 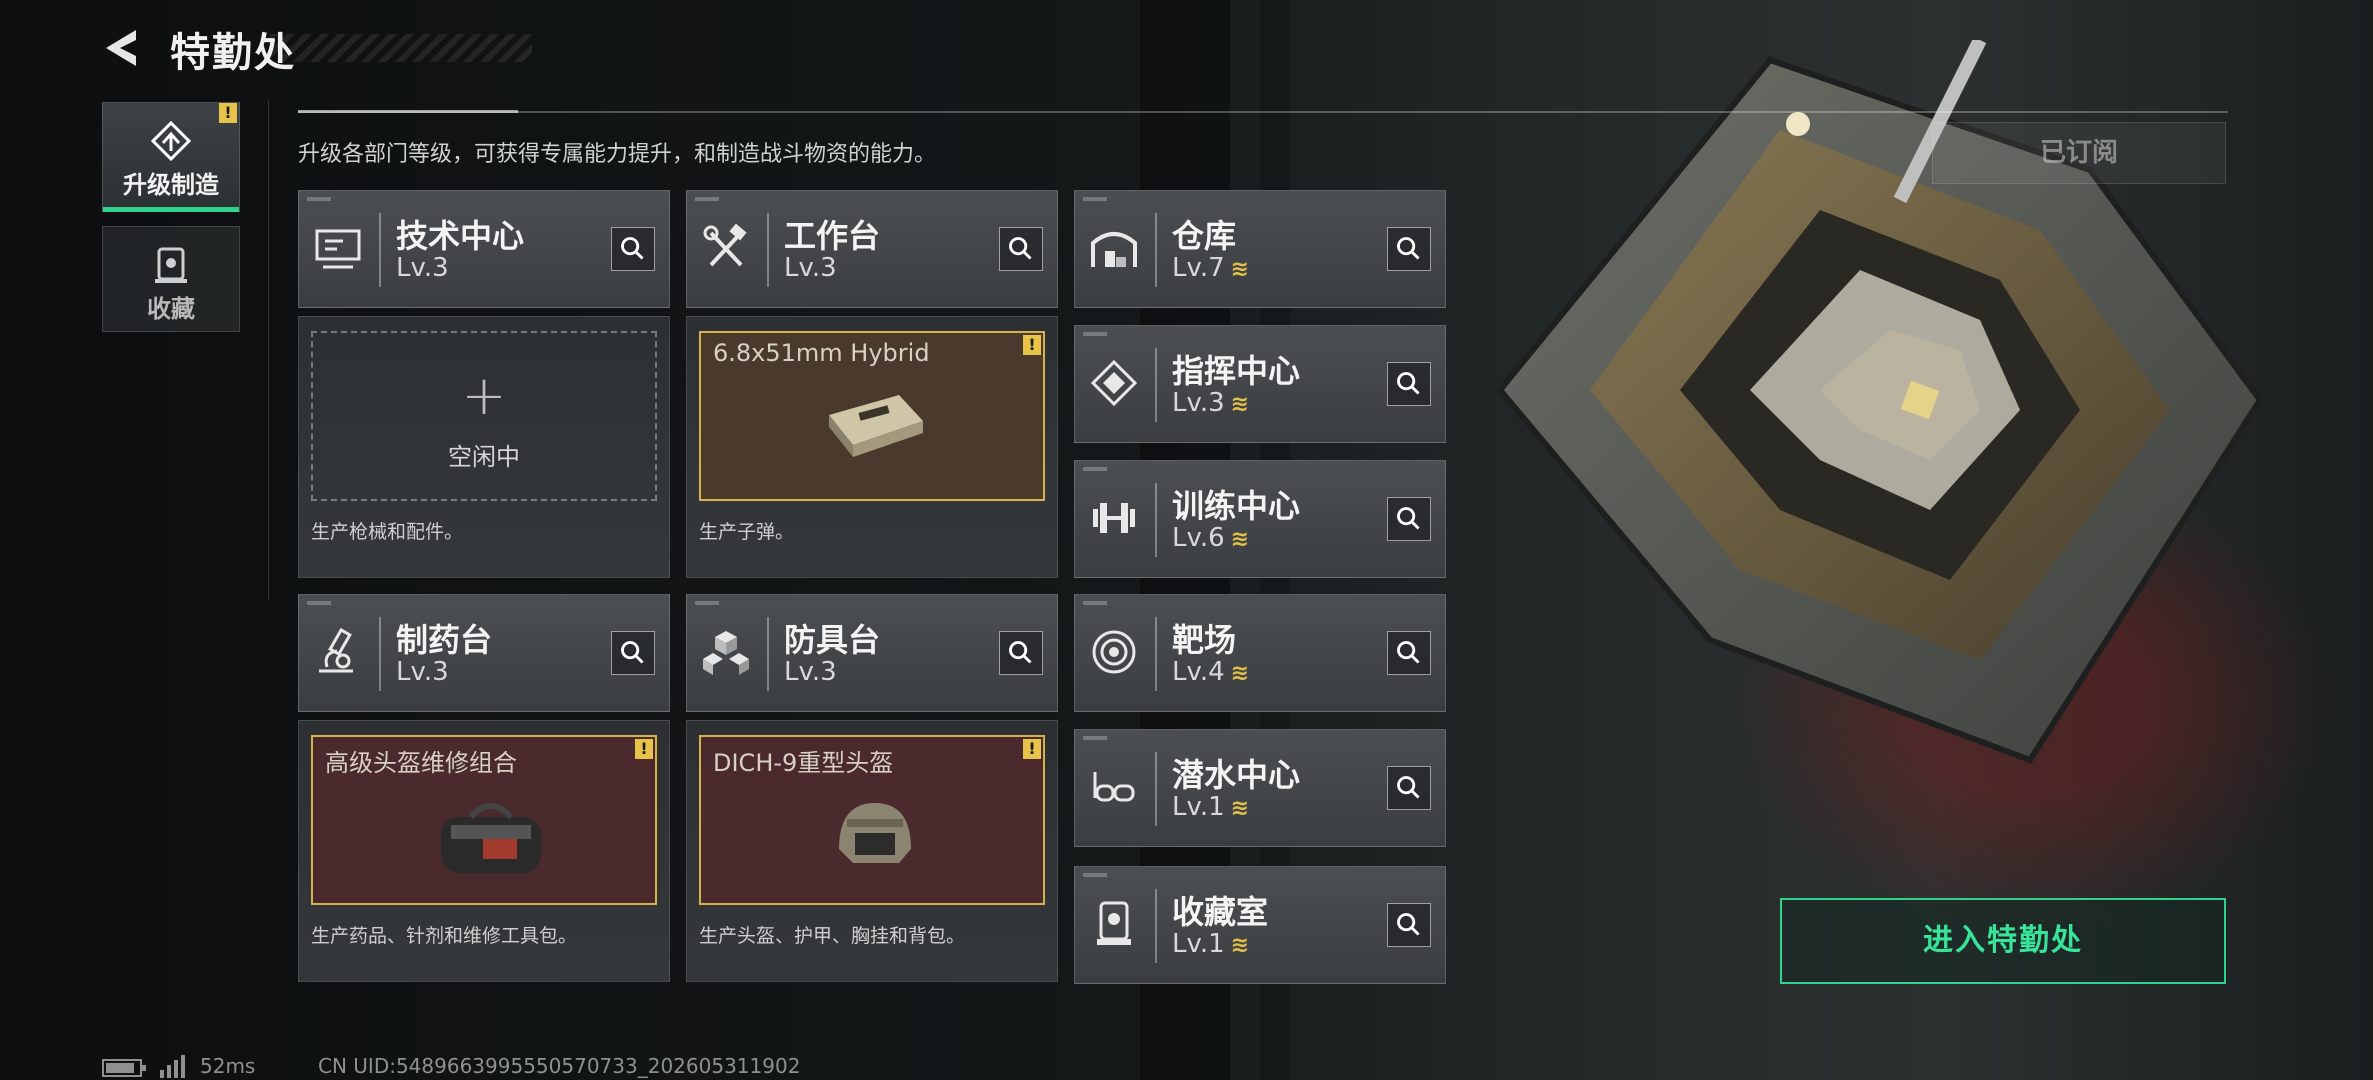 I want to click on goggles-icon, so click(x=1114, y=787).